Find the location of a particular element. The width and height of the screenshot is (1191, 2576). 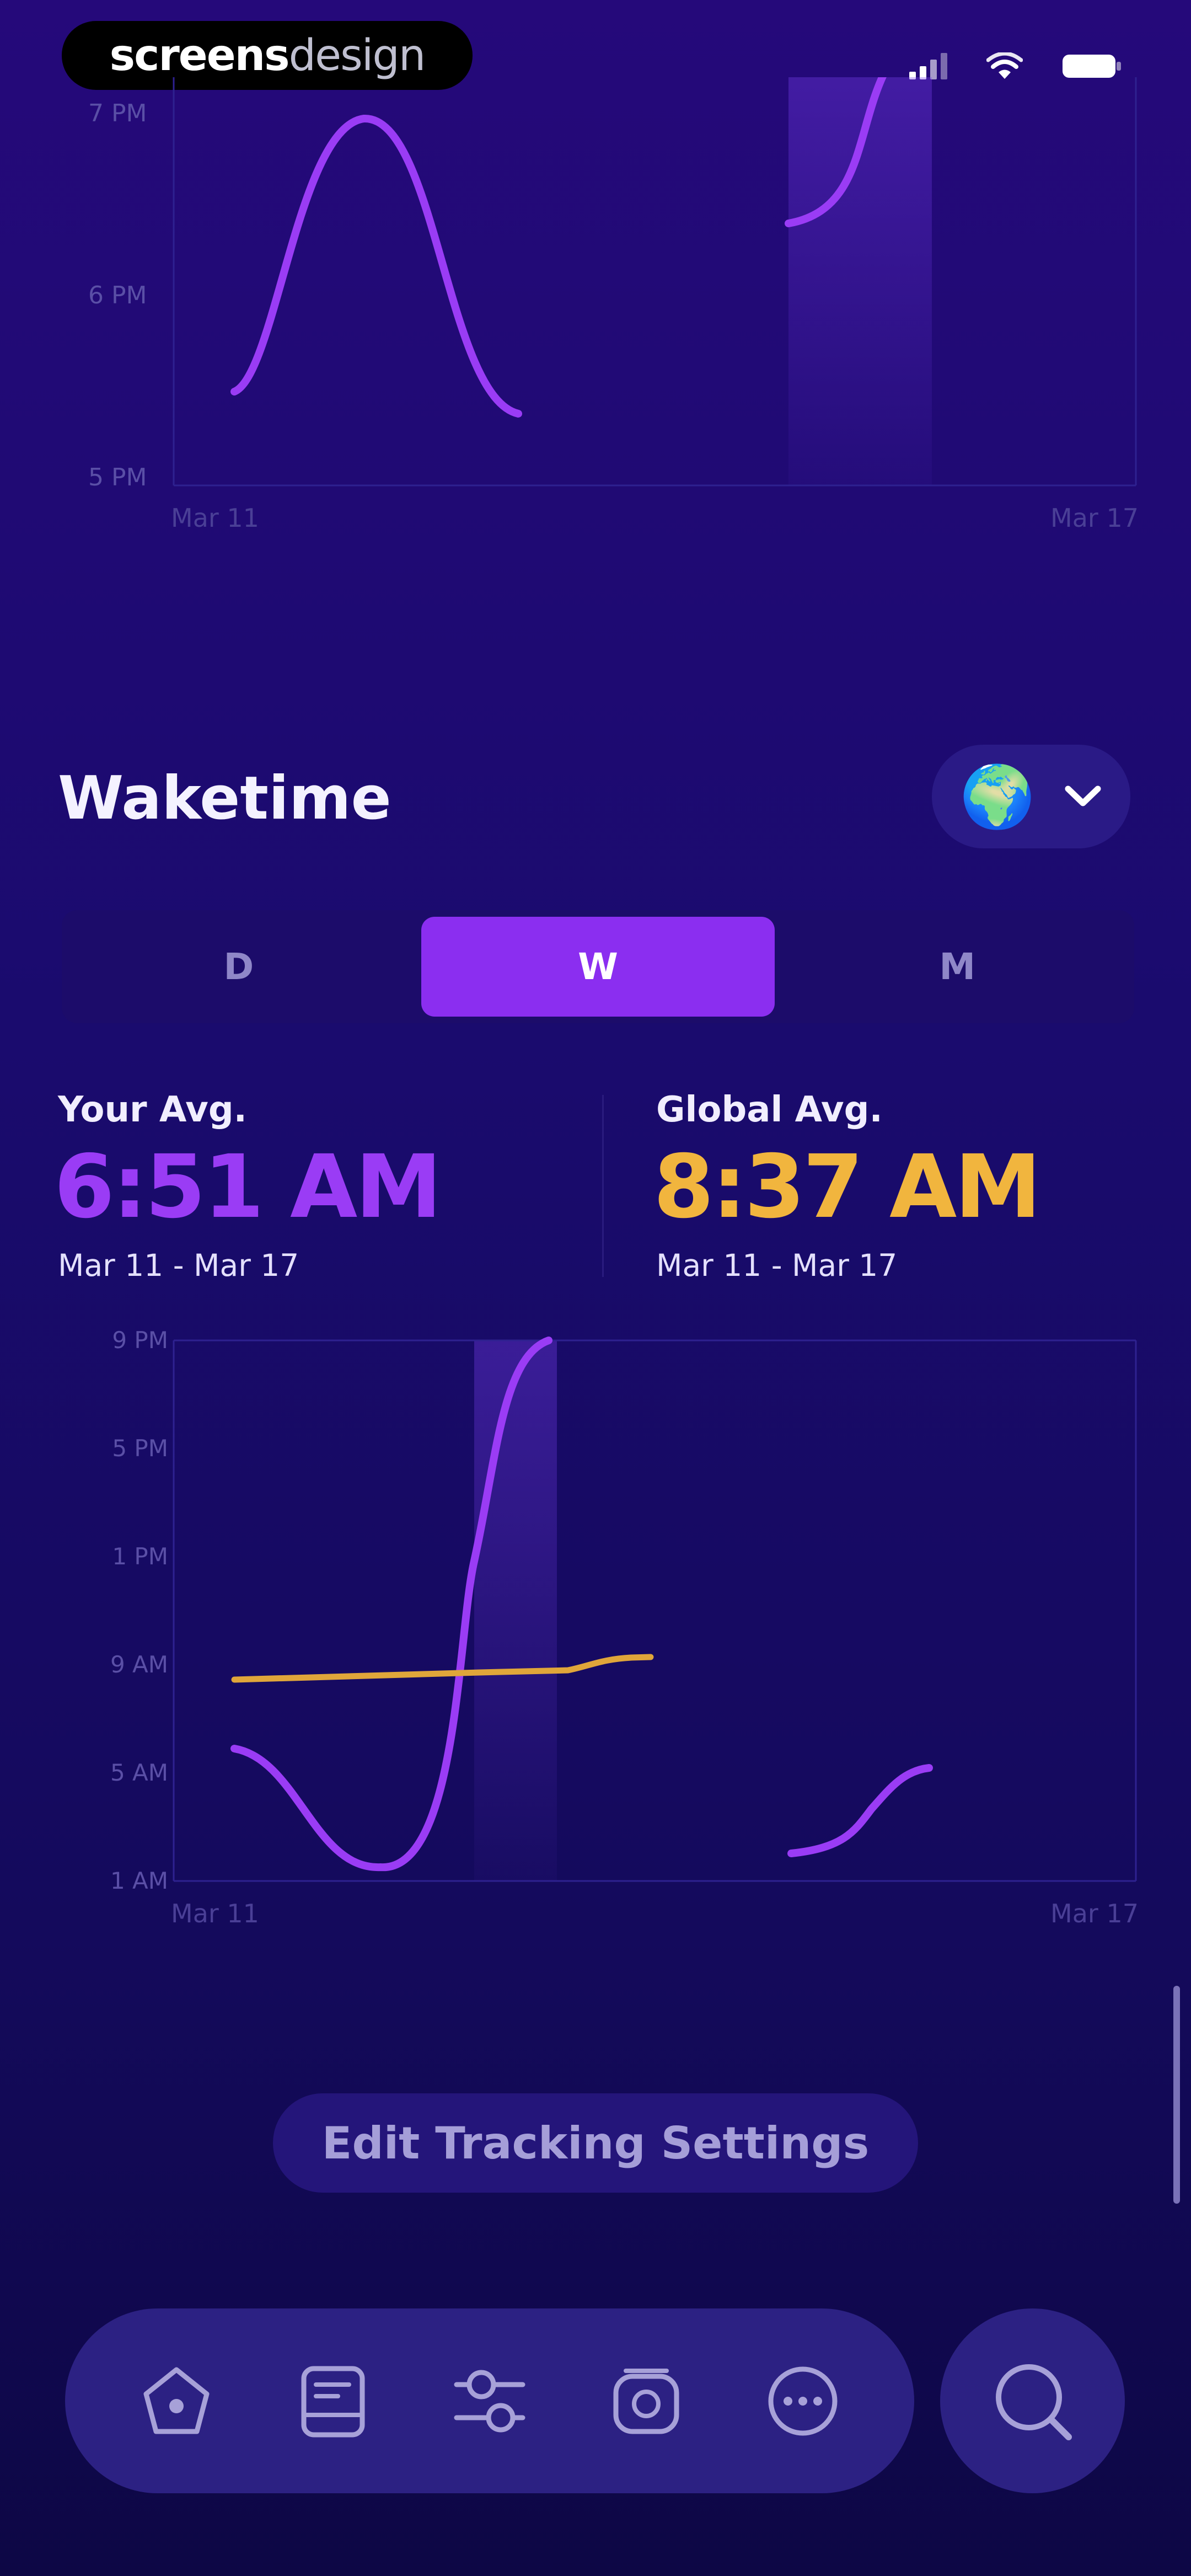

watermark-bold: screens is located at coordinates (200, 55).